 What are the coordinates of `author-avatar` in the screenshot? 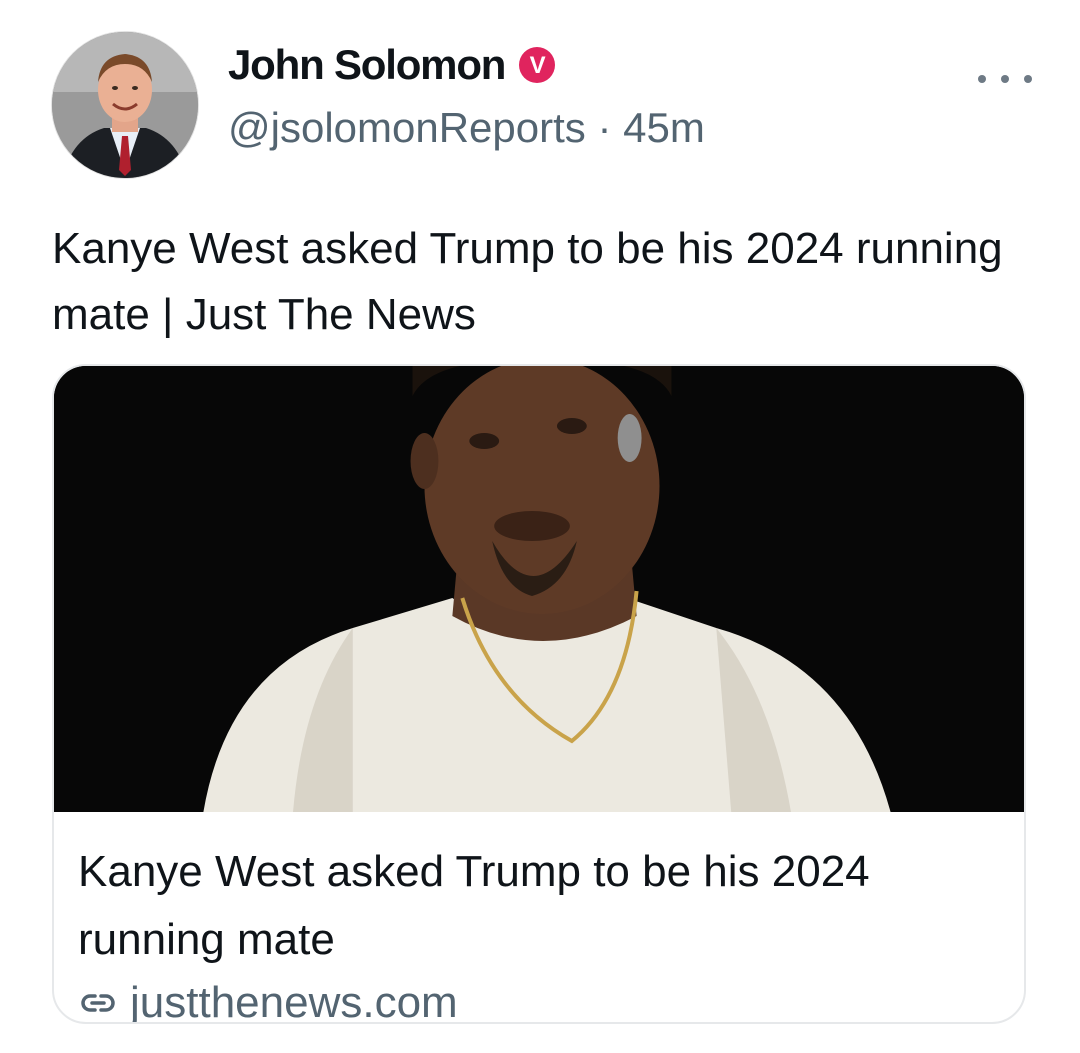 It's located at (125, 105).